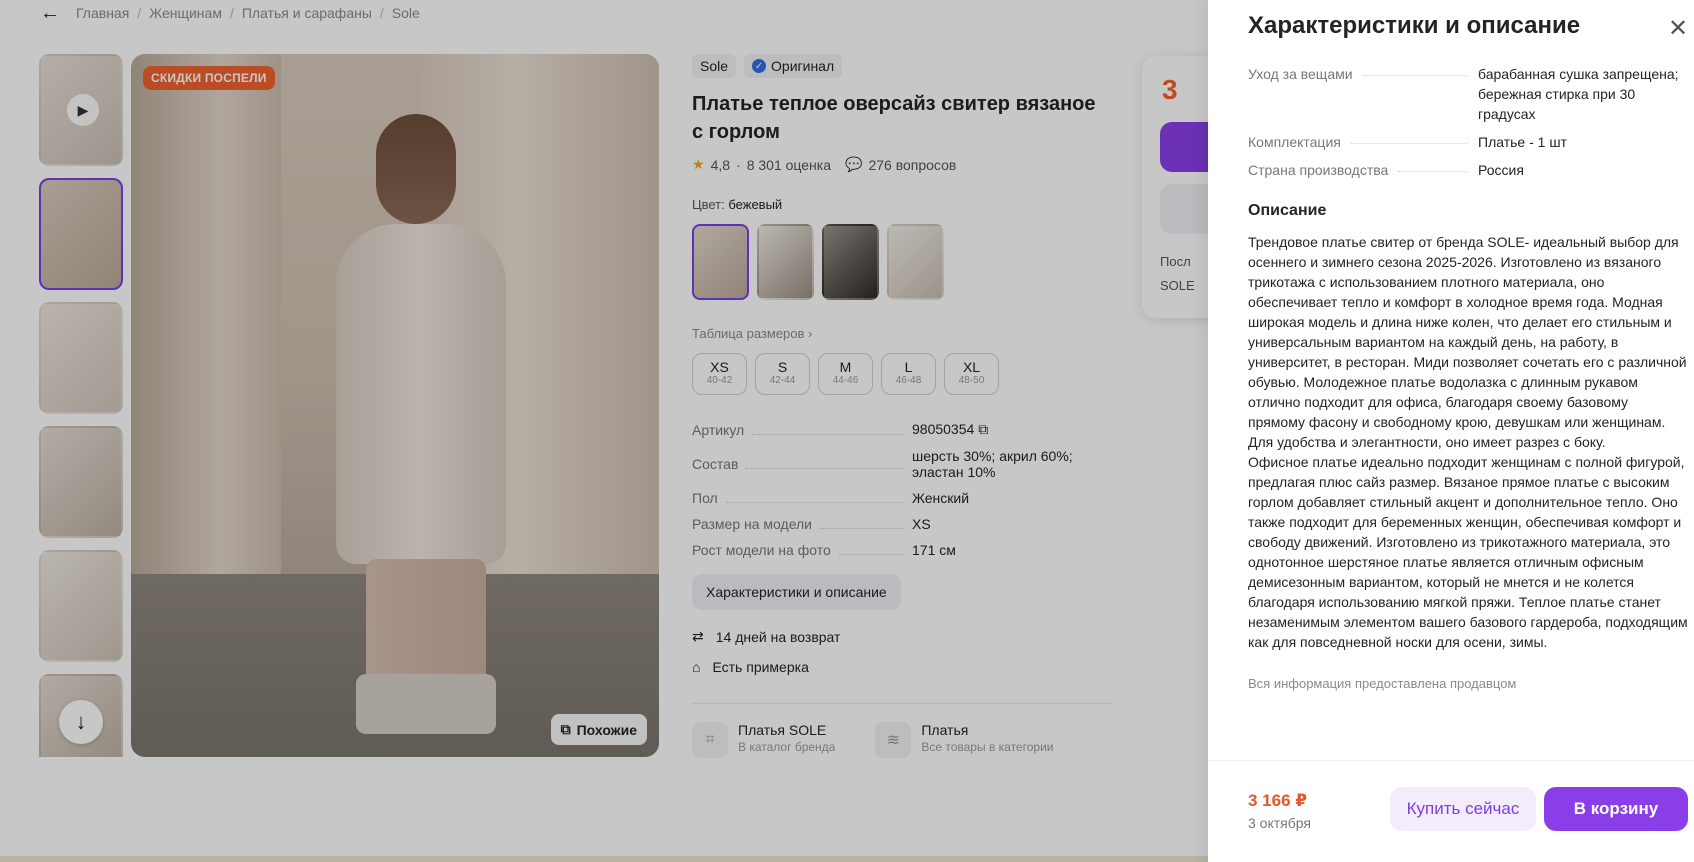  What do you see at coordinates (1501, 170) in the screenshot?
I see `drawer-spec-value: Россия` at bounding box center [1501, 170].